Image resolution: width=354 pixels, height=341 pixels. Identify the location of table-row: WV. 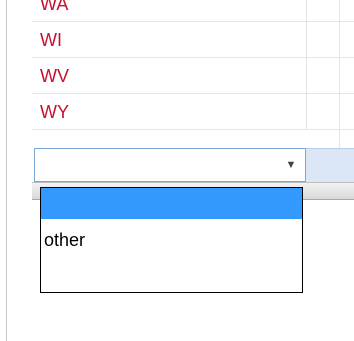
(193, 76).